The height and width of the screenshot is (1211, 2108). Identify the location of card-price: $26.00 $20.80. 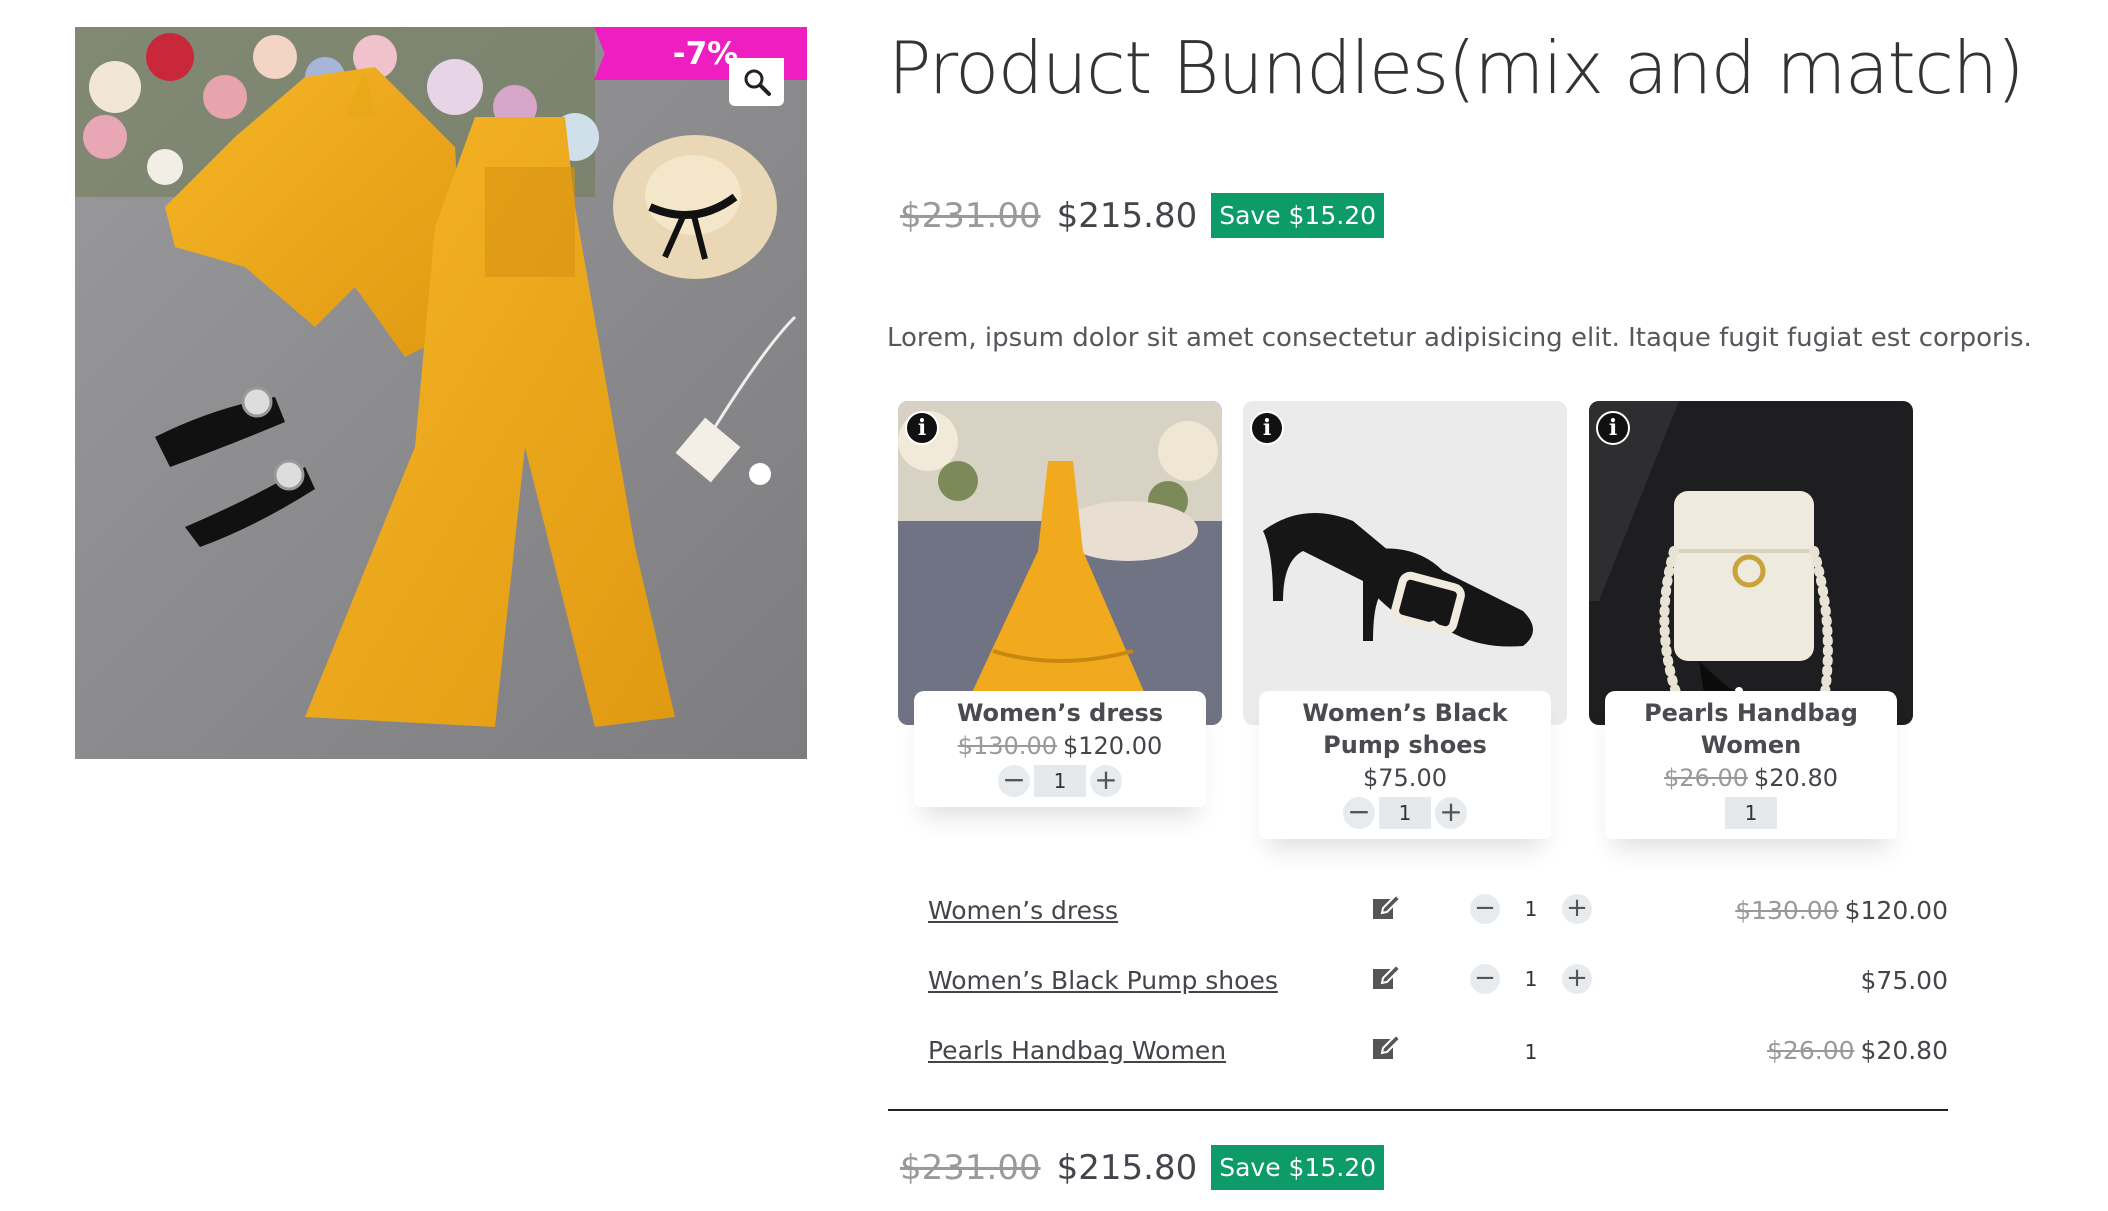
(1751, 778).